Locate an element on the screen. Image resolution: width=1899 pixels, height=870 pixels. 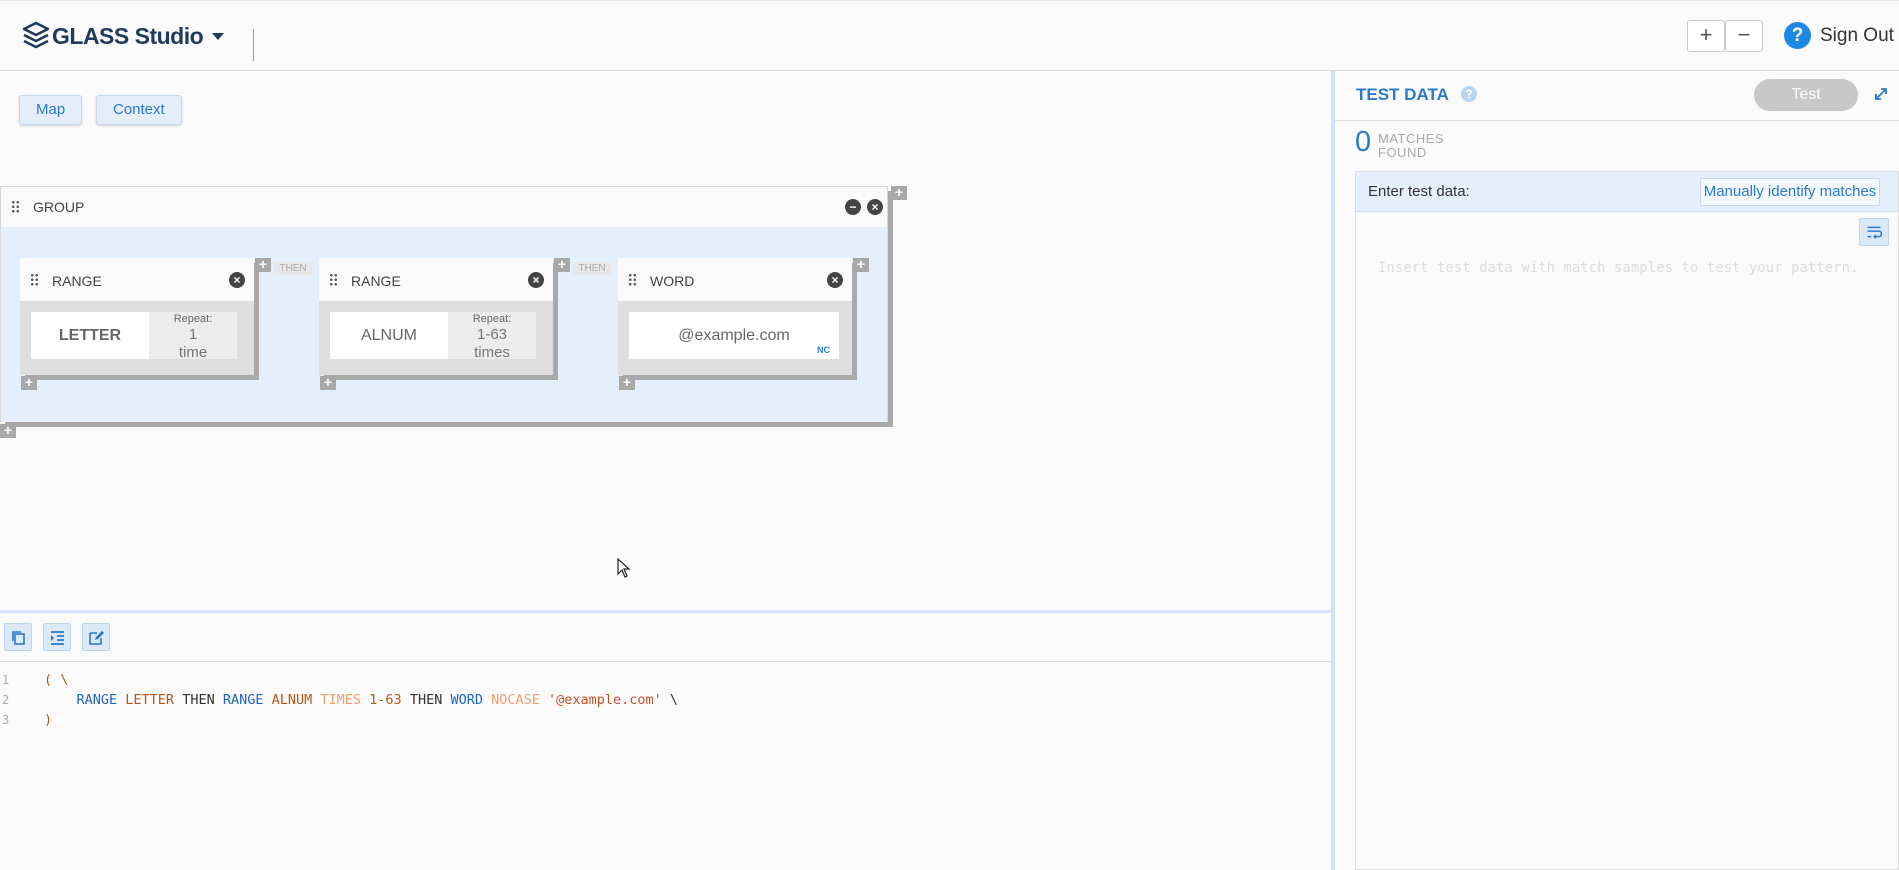
line-number: 1 is located at coordinates (6, 680).